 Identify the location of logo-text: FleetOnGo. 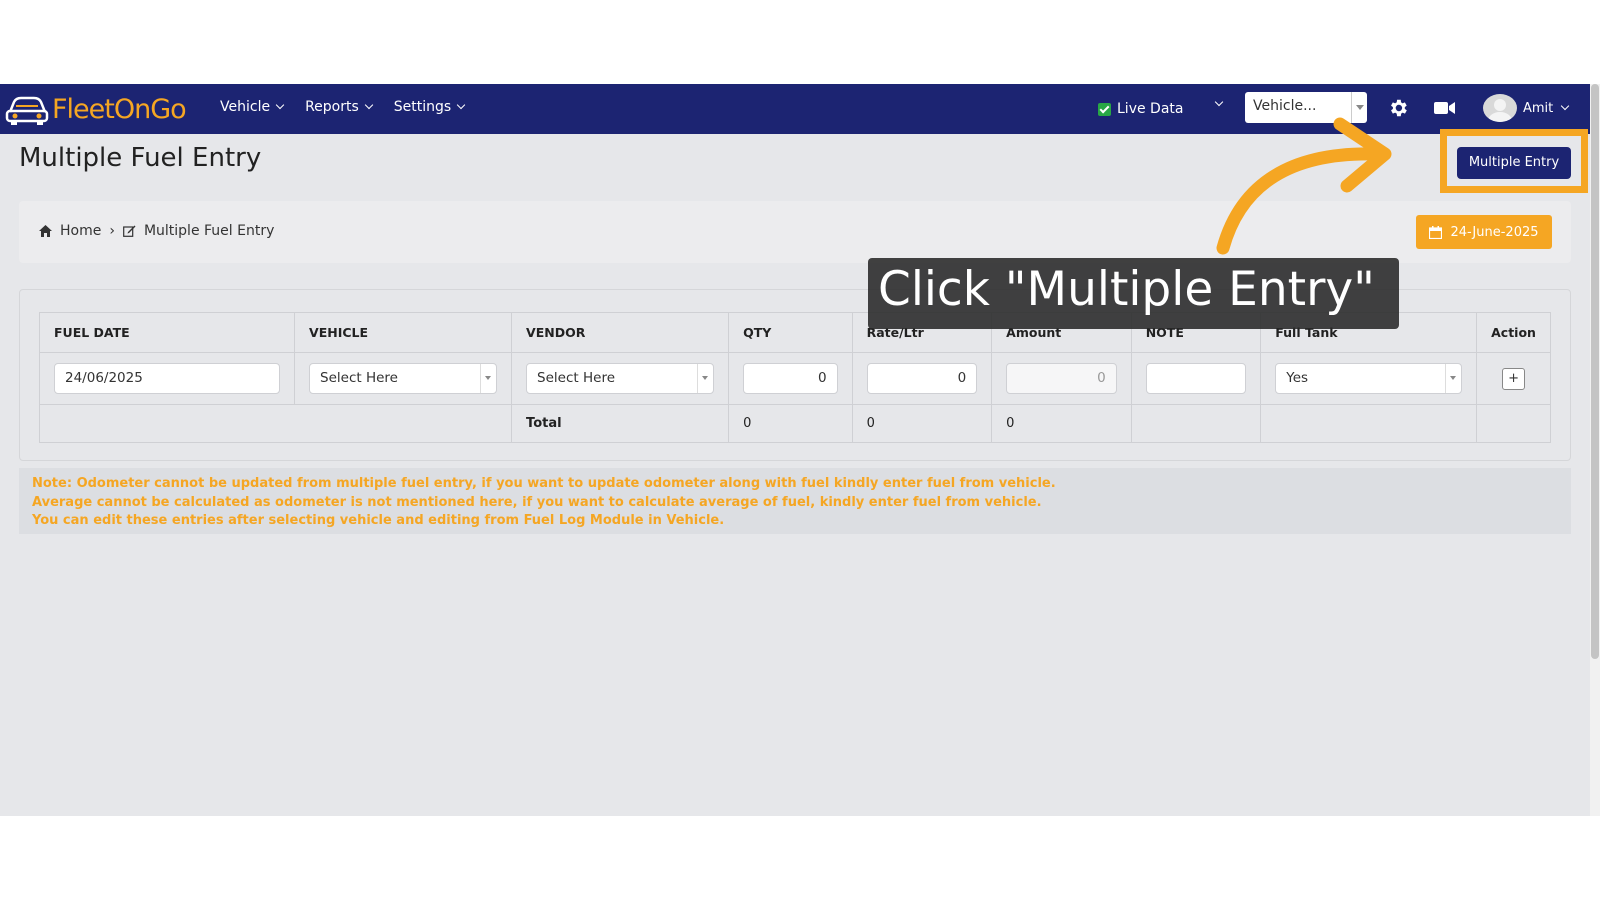
(119, 109).